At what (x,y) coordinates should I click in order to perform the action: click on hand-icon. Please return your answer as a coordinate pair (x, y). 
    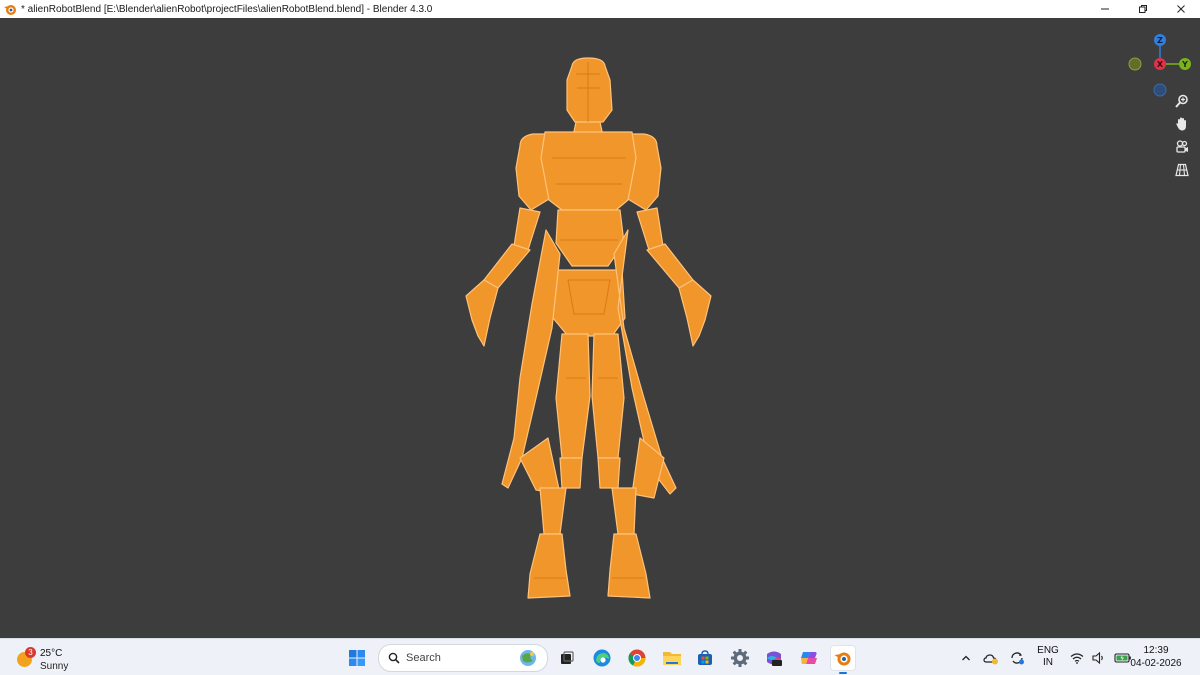
    Looking at the image, I should click on (1181, 124).